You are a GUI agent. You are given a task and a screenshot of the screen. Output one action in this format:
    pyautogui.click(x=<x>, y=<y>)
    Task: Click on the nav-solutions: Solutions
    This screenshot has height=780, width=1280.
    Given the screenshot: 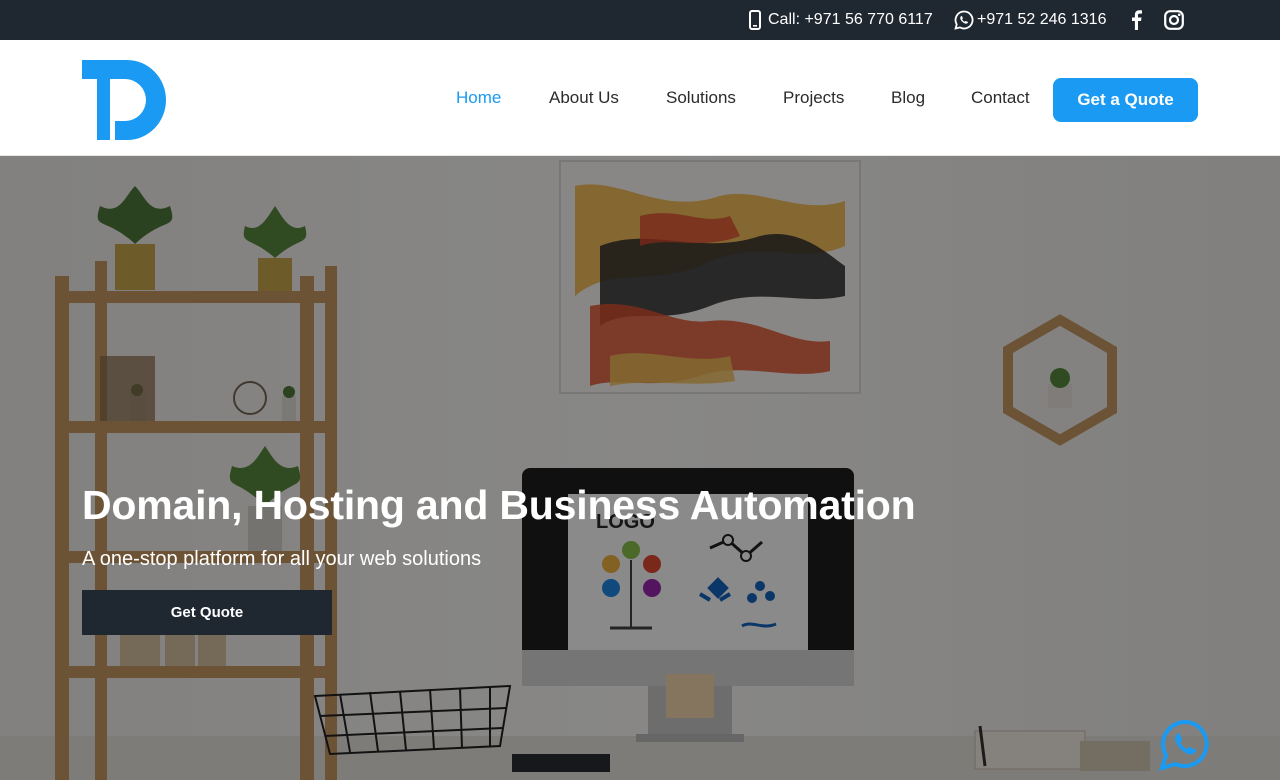 What is the action you would take?
    pyautogui.click(x=701, y=98)
    